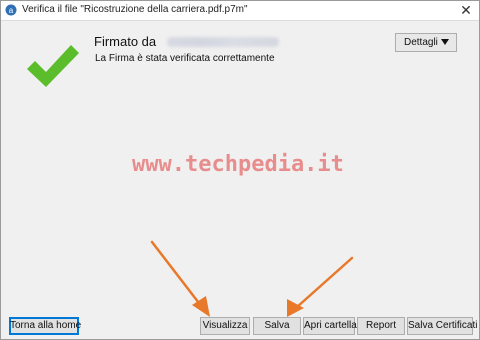 The height and width of the screenshot is (340, 480). I want to click on report-button: Report, so click(381, 326).